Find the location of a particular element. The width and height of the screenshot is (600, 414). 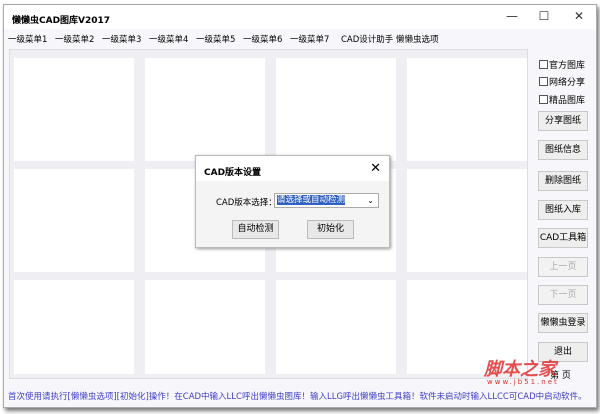

checkbox-official-library: 官方图库 is located at coordinates (562, 64).